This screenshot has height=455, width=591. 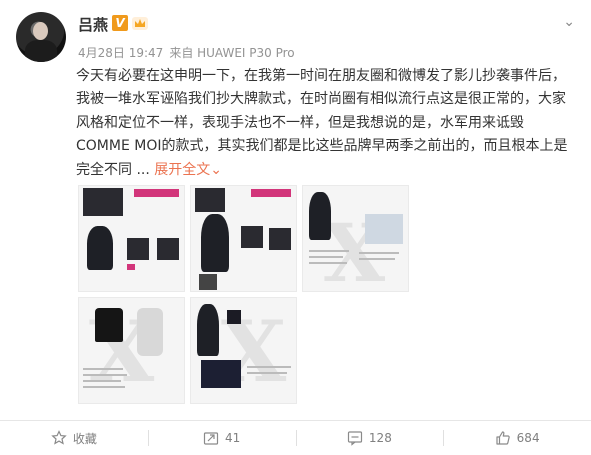 What do you see at coordinates (232, 53) in the screenshot?
I see `post-source: 来自 HUAWEI P30 Pro` at bounding box center [232, 53].